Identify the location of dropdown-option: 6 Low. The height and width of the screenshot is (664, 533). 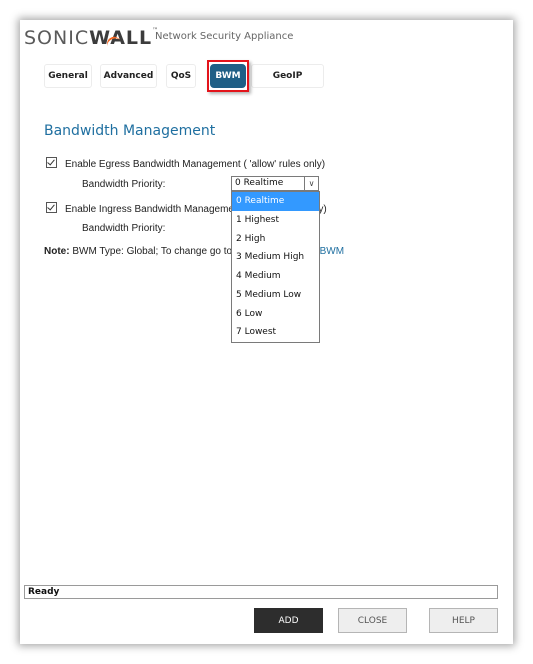
(275, 314).